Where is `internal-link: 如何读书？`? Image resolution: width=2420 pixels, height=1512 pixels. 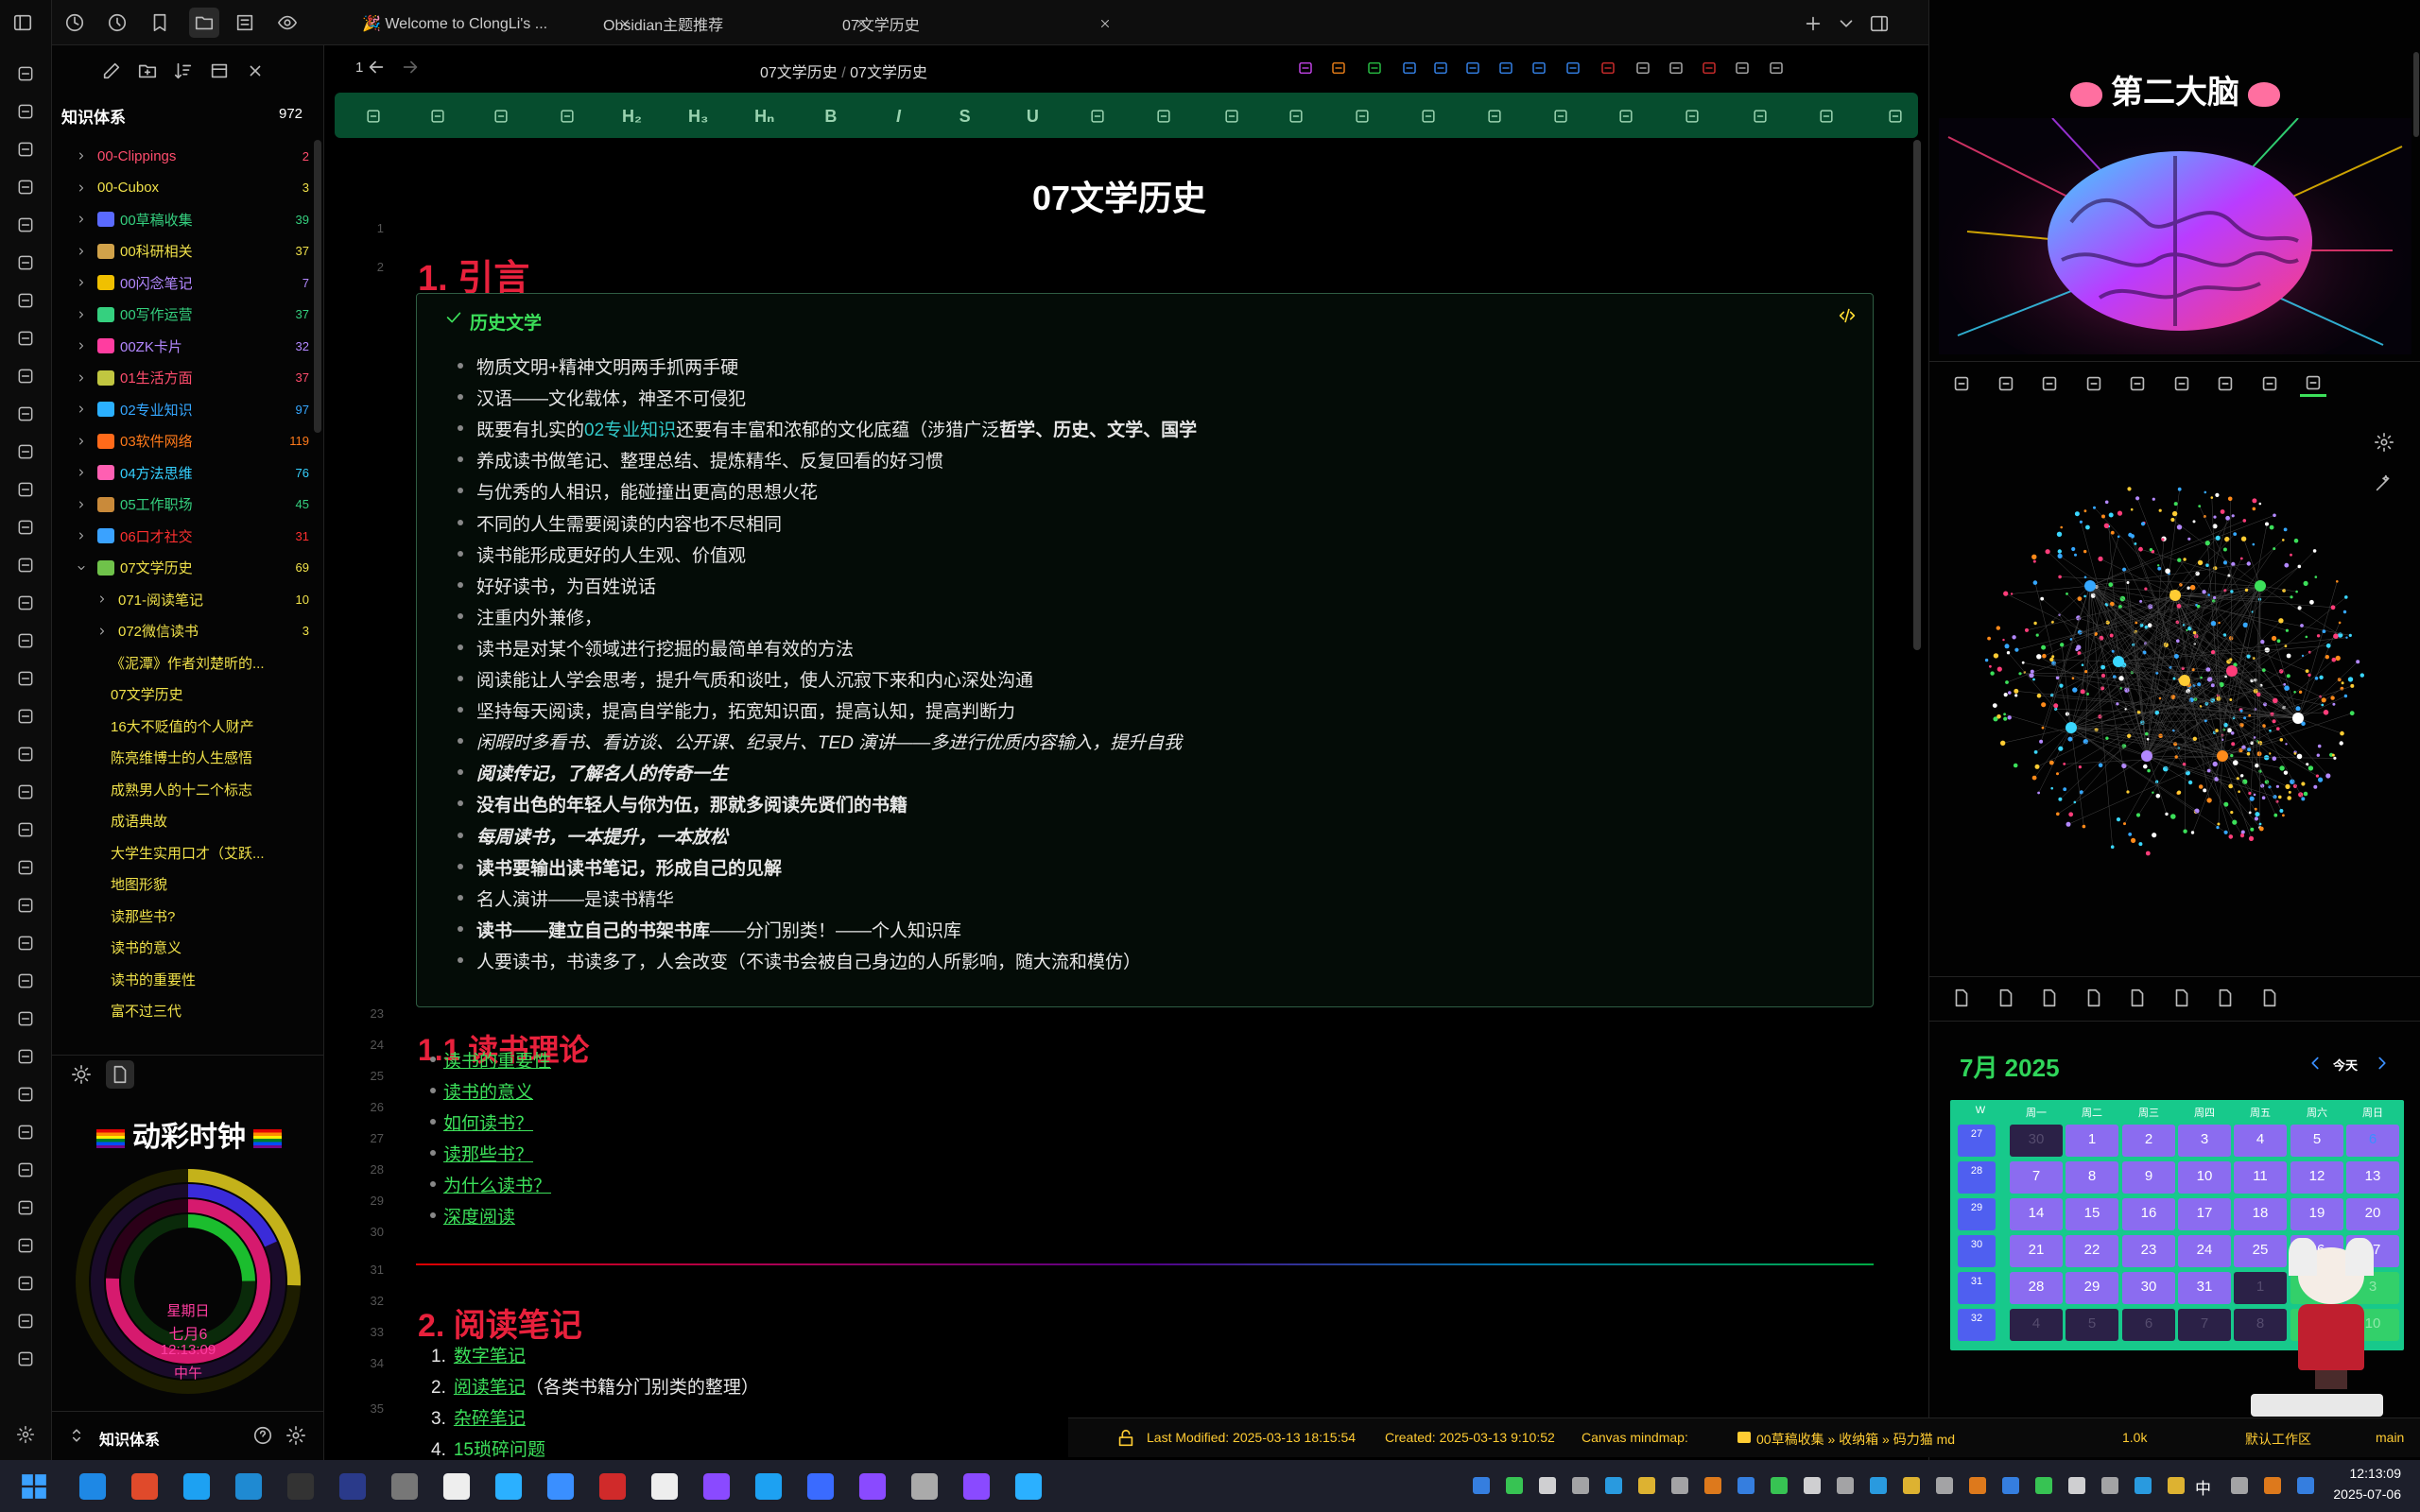
internal-link: 如何读书？ is located at coordinates (481, 1122).